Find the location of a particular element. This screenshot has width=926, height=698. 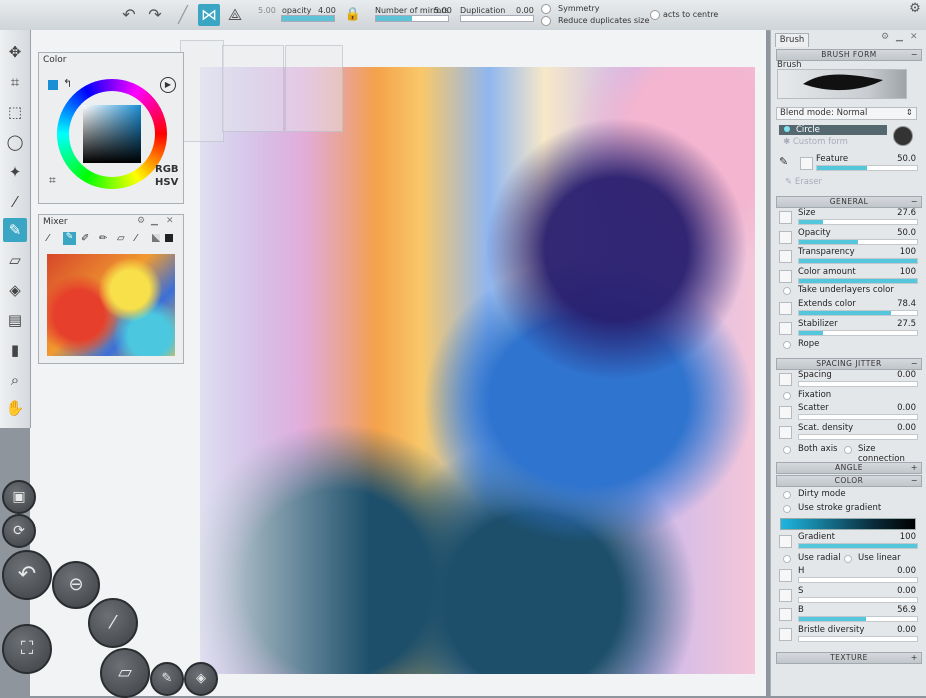

spacing-checkbox is located at coordinates (785, 379).